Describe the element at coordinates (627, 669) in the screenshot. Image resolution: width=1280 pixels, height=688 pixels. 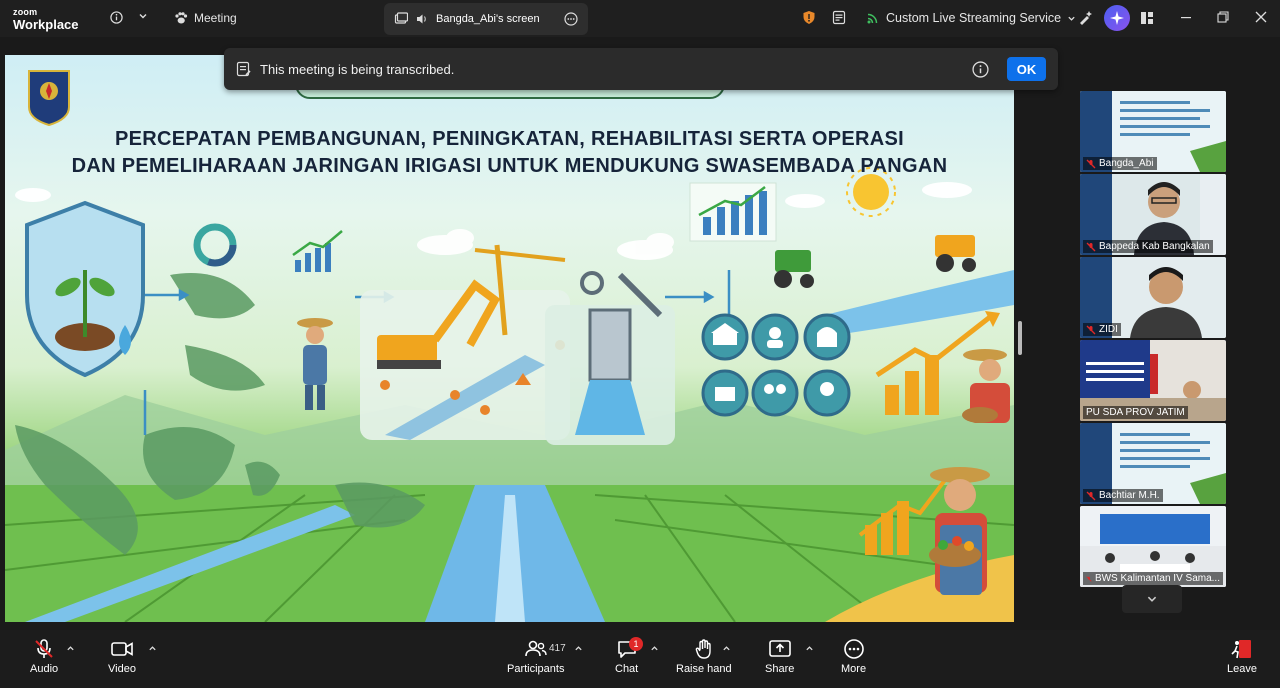
I see `chat-label: Chat` at that location.